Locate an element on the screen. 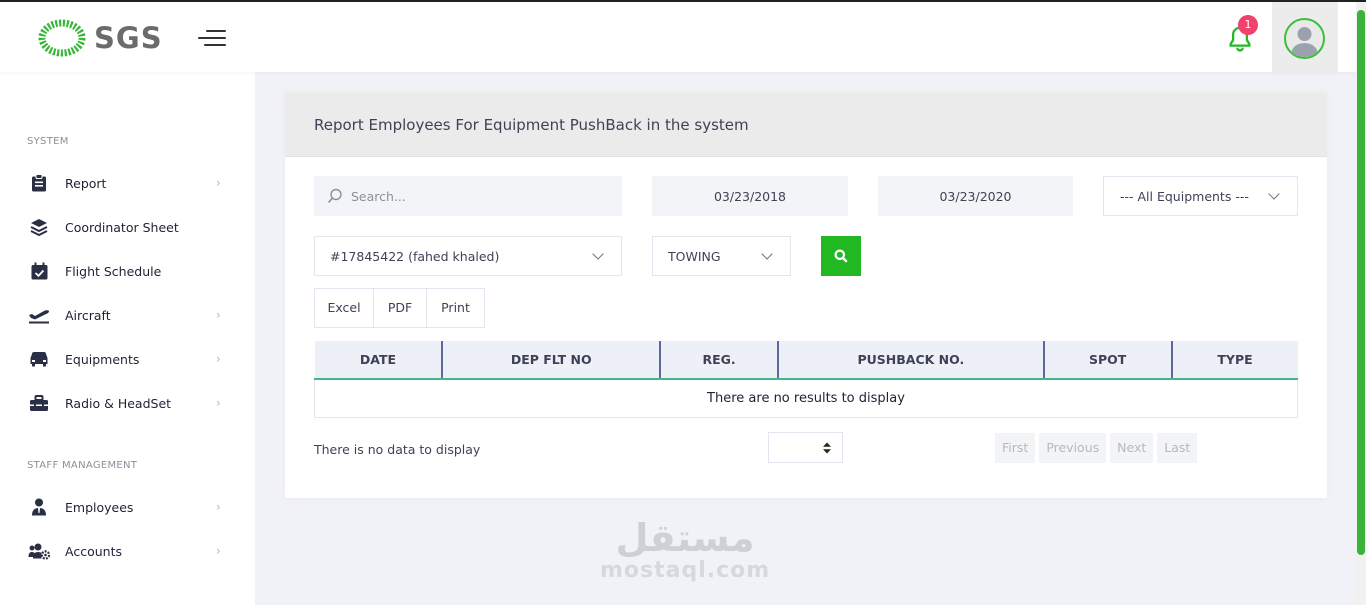 The image size is (1366, 605). column-header-spot: SPOT is located at coordinates (1108, 360).